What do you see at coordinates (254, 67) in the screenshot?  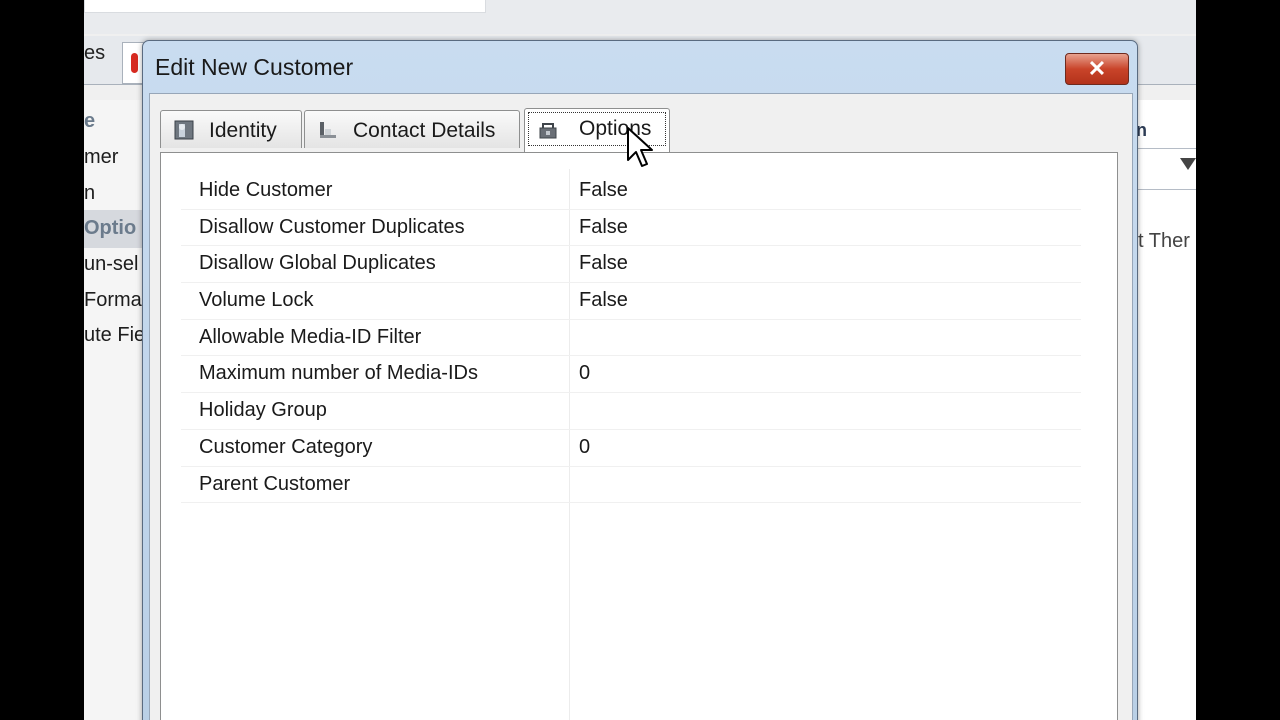 I see `dialog-title: Edit New Customer` at bounding box center [254, 67].